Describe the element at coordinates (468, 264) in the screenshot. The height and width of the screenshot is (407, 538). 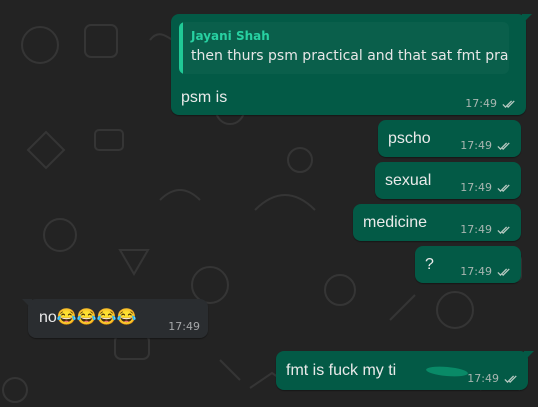
I see `message-bubble-outgoing-question: ? 17:49` at that location.